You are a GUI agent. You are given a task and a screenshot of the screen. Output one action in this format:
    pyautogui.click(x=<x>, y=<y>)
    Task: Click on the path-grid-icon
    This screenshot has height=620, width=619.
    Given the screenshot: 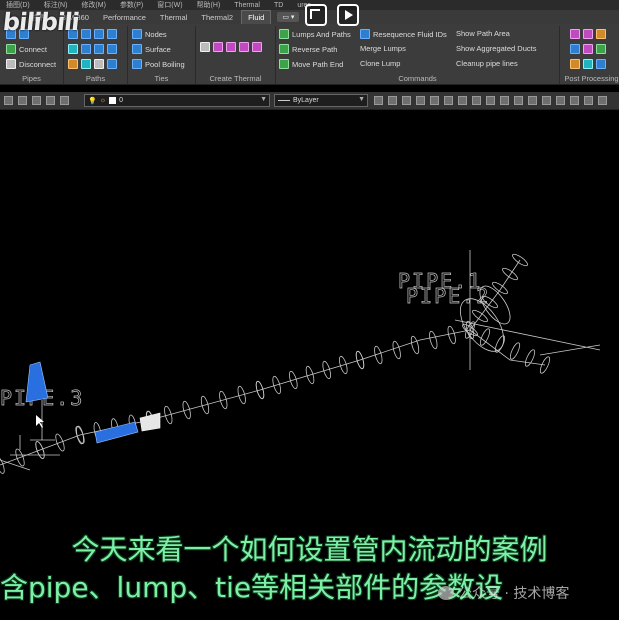 What is the action you would take?
    pyautogui.click(x=99, y=49)
    